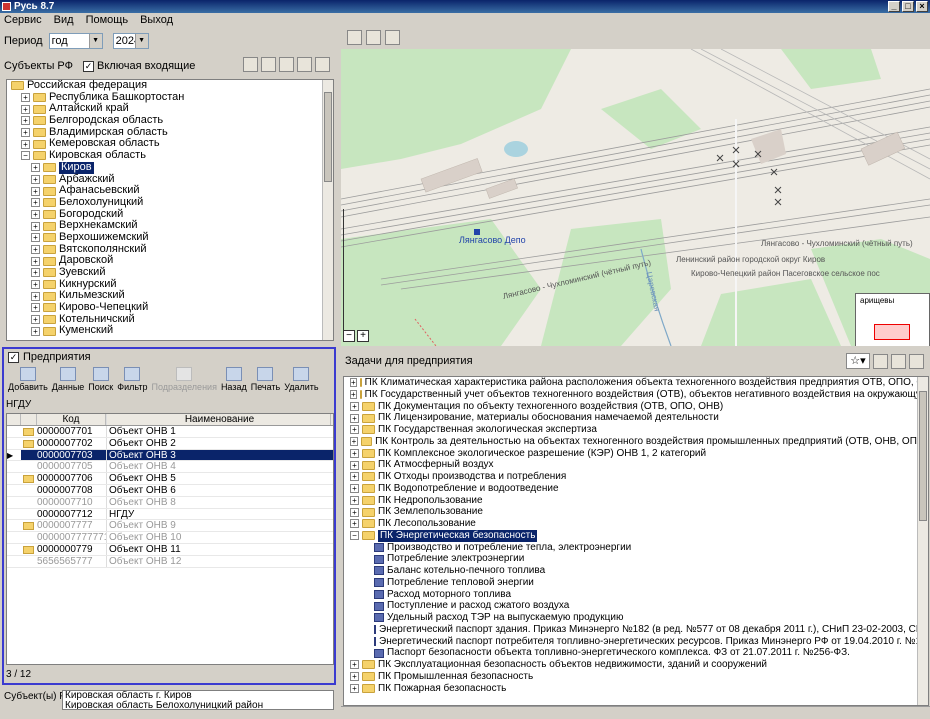 Image resolution: width=930 pixels, height=719 pixels. I want to click on table-row: 5656565777 Объект ОНВ 12, so click(170, 561).